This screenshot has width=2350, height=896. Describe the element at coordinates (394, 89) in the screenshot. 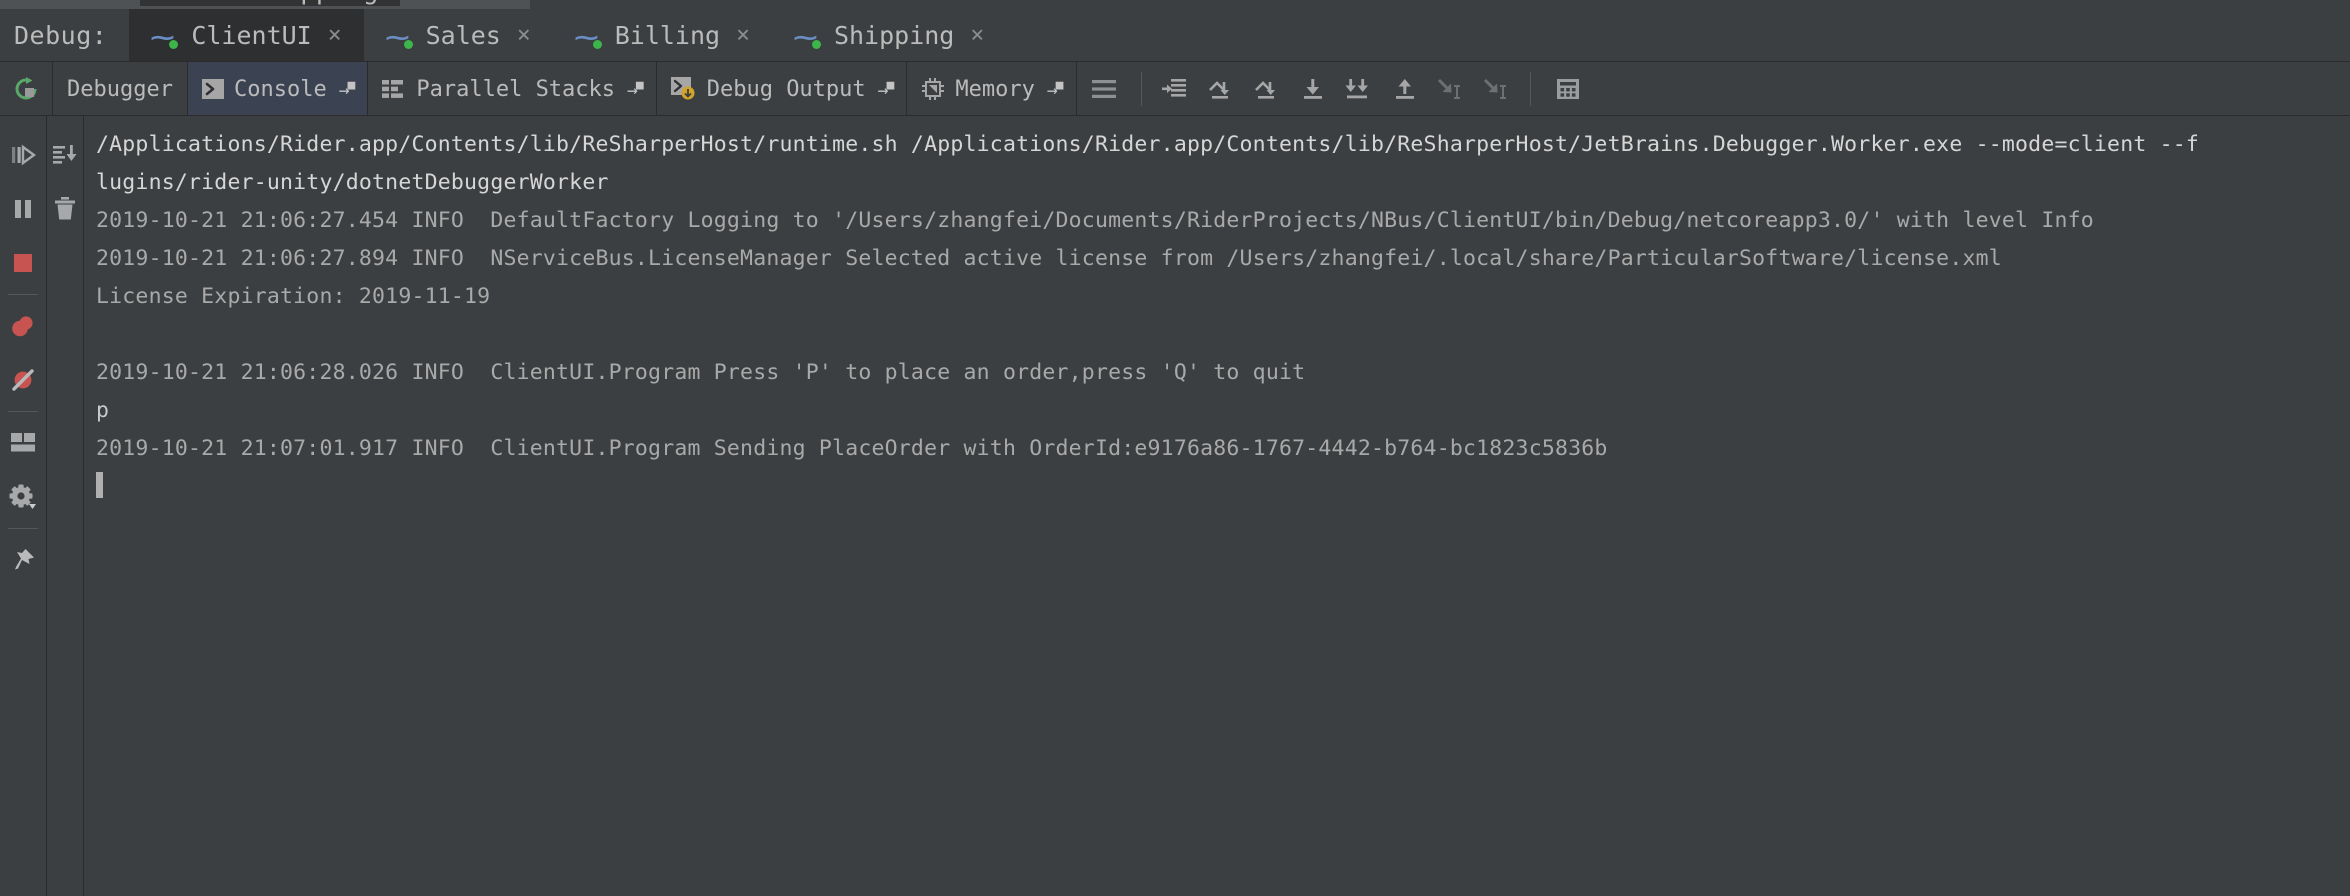

I see `stacks-icon` at that location.